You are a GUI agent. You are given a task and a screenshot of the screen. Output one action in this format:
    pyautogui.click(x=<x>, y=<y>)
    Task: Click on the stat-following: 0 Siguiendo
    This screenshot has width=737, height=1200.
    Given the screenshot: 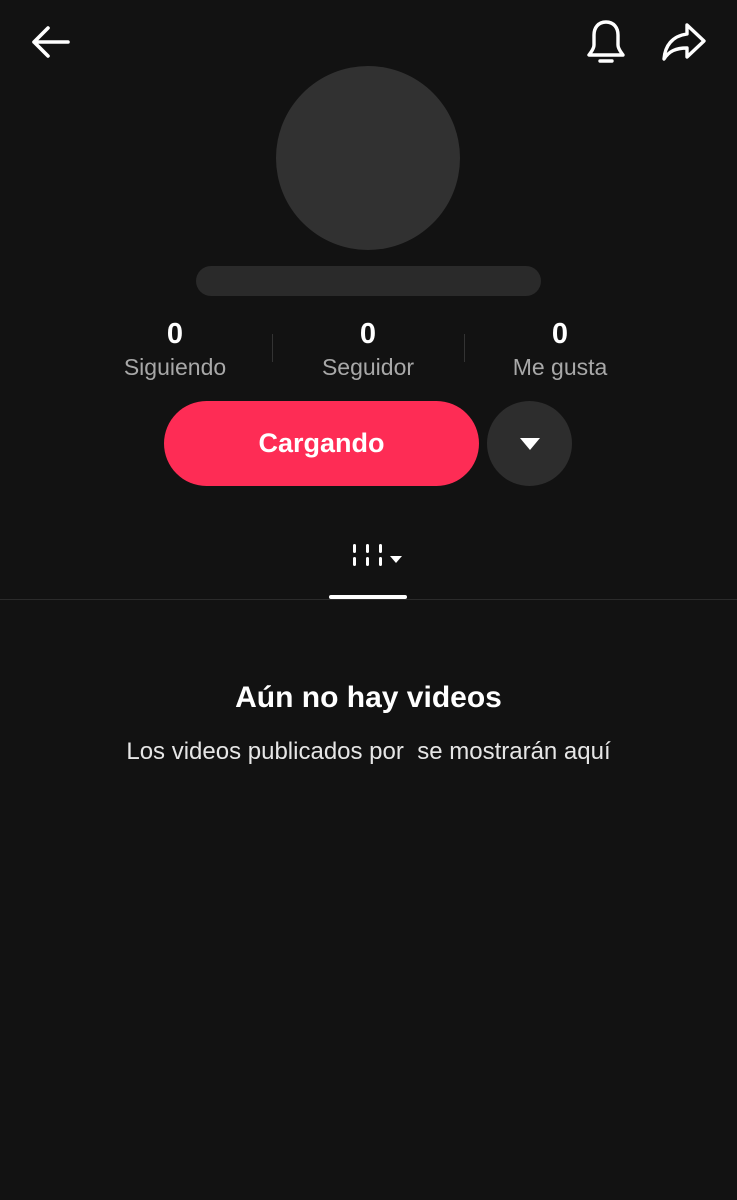 What is the action you would take?
    pyautogui.click(x=175, y=349)
    